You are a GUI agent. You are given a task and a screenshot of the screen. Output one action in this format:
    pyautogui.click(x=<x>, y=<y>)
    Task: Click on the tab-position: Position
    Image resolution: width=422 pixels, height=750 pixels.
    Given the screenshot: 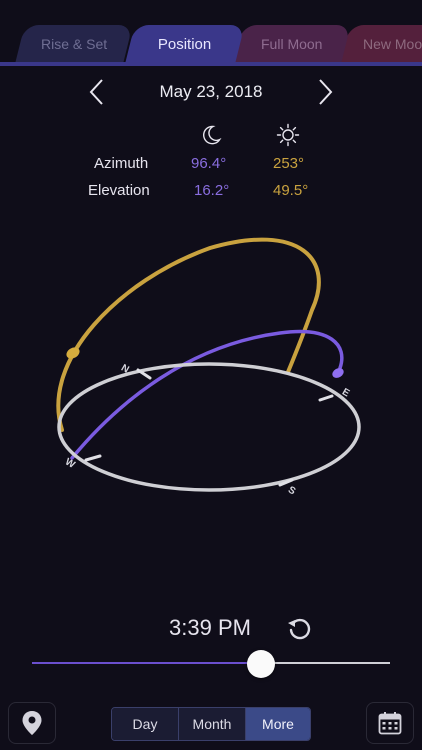 What is the action you would take?
    pyautogui.click(x=185, y=44)
    